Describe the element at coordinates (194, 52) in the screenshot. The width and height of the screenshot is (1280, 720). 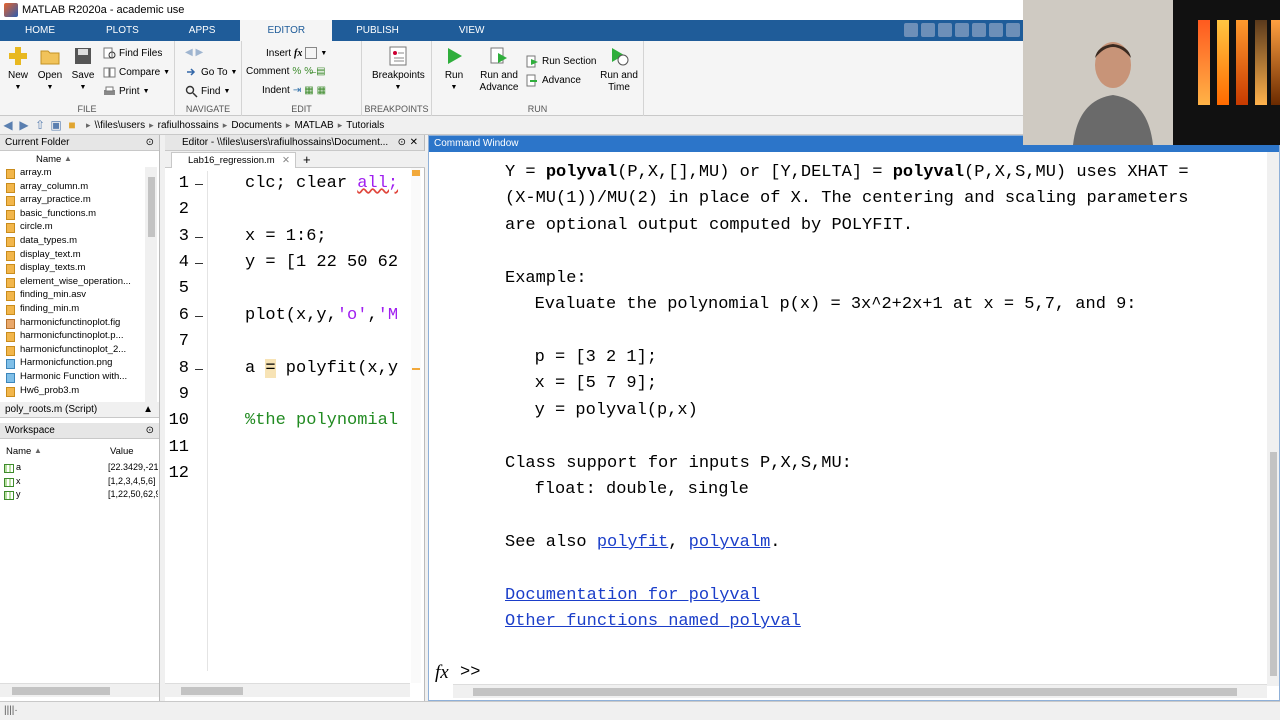
I see `nav-back-forward: ◀ ▶` at that location.